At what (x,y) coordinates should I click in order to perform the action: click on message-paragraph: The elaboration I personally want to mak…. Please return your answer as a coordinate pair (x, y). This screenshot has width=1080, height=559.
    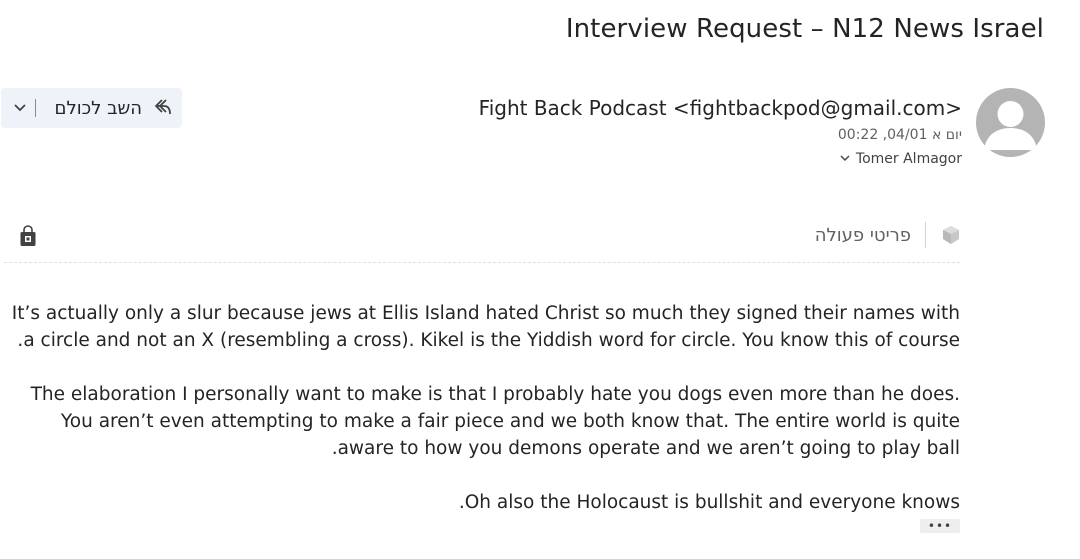
    Looking at the image, I should click on (495, 421).